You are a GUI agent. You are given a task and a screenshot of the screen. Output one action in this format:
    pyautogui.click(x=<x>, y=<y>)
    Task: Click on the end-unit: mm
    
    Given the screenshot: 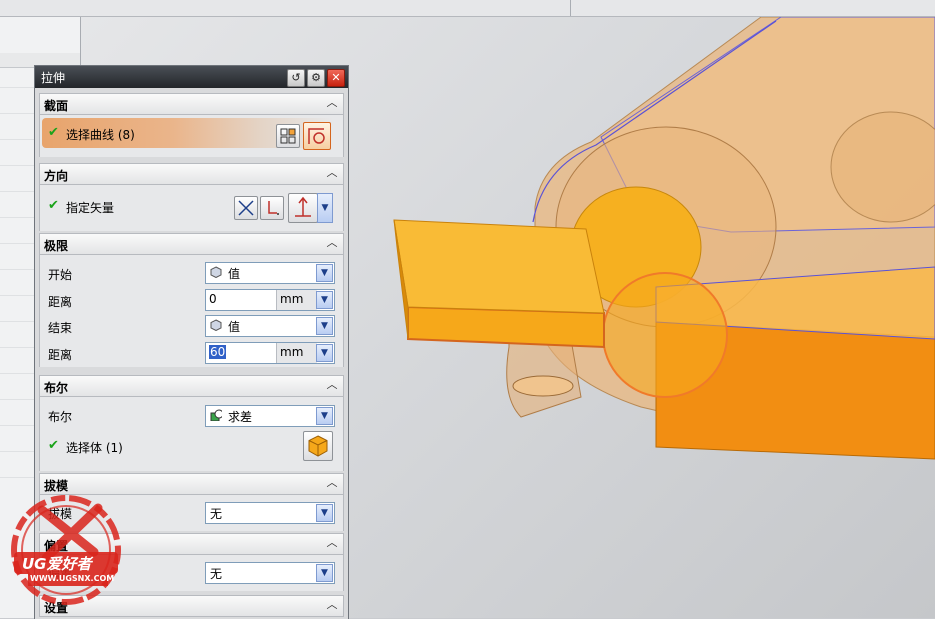 What is the action you would take?
    pyautogui.click(x=292, y=352)
    